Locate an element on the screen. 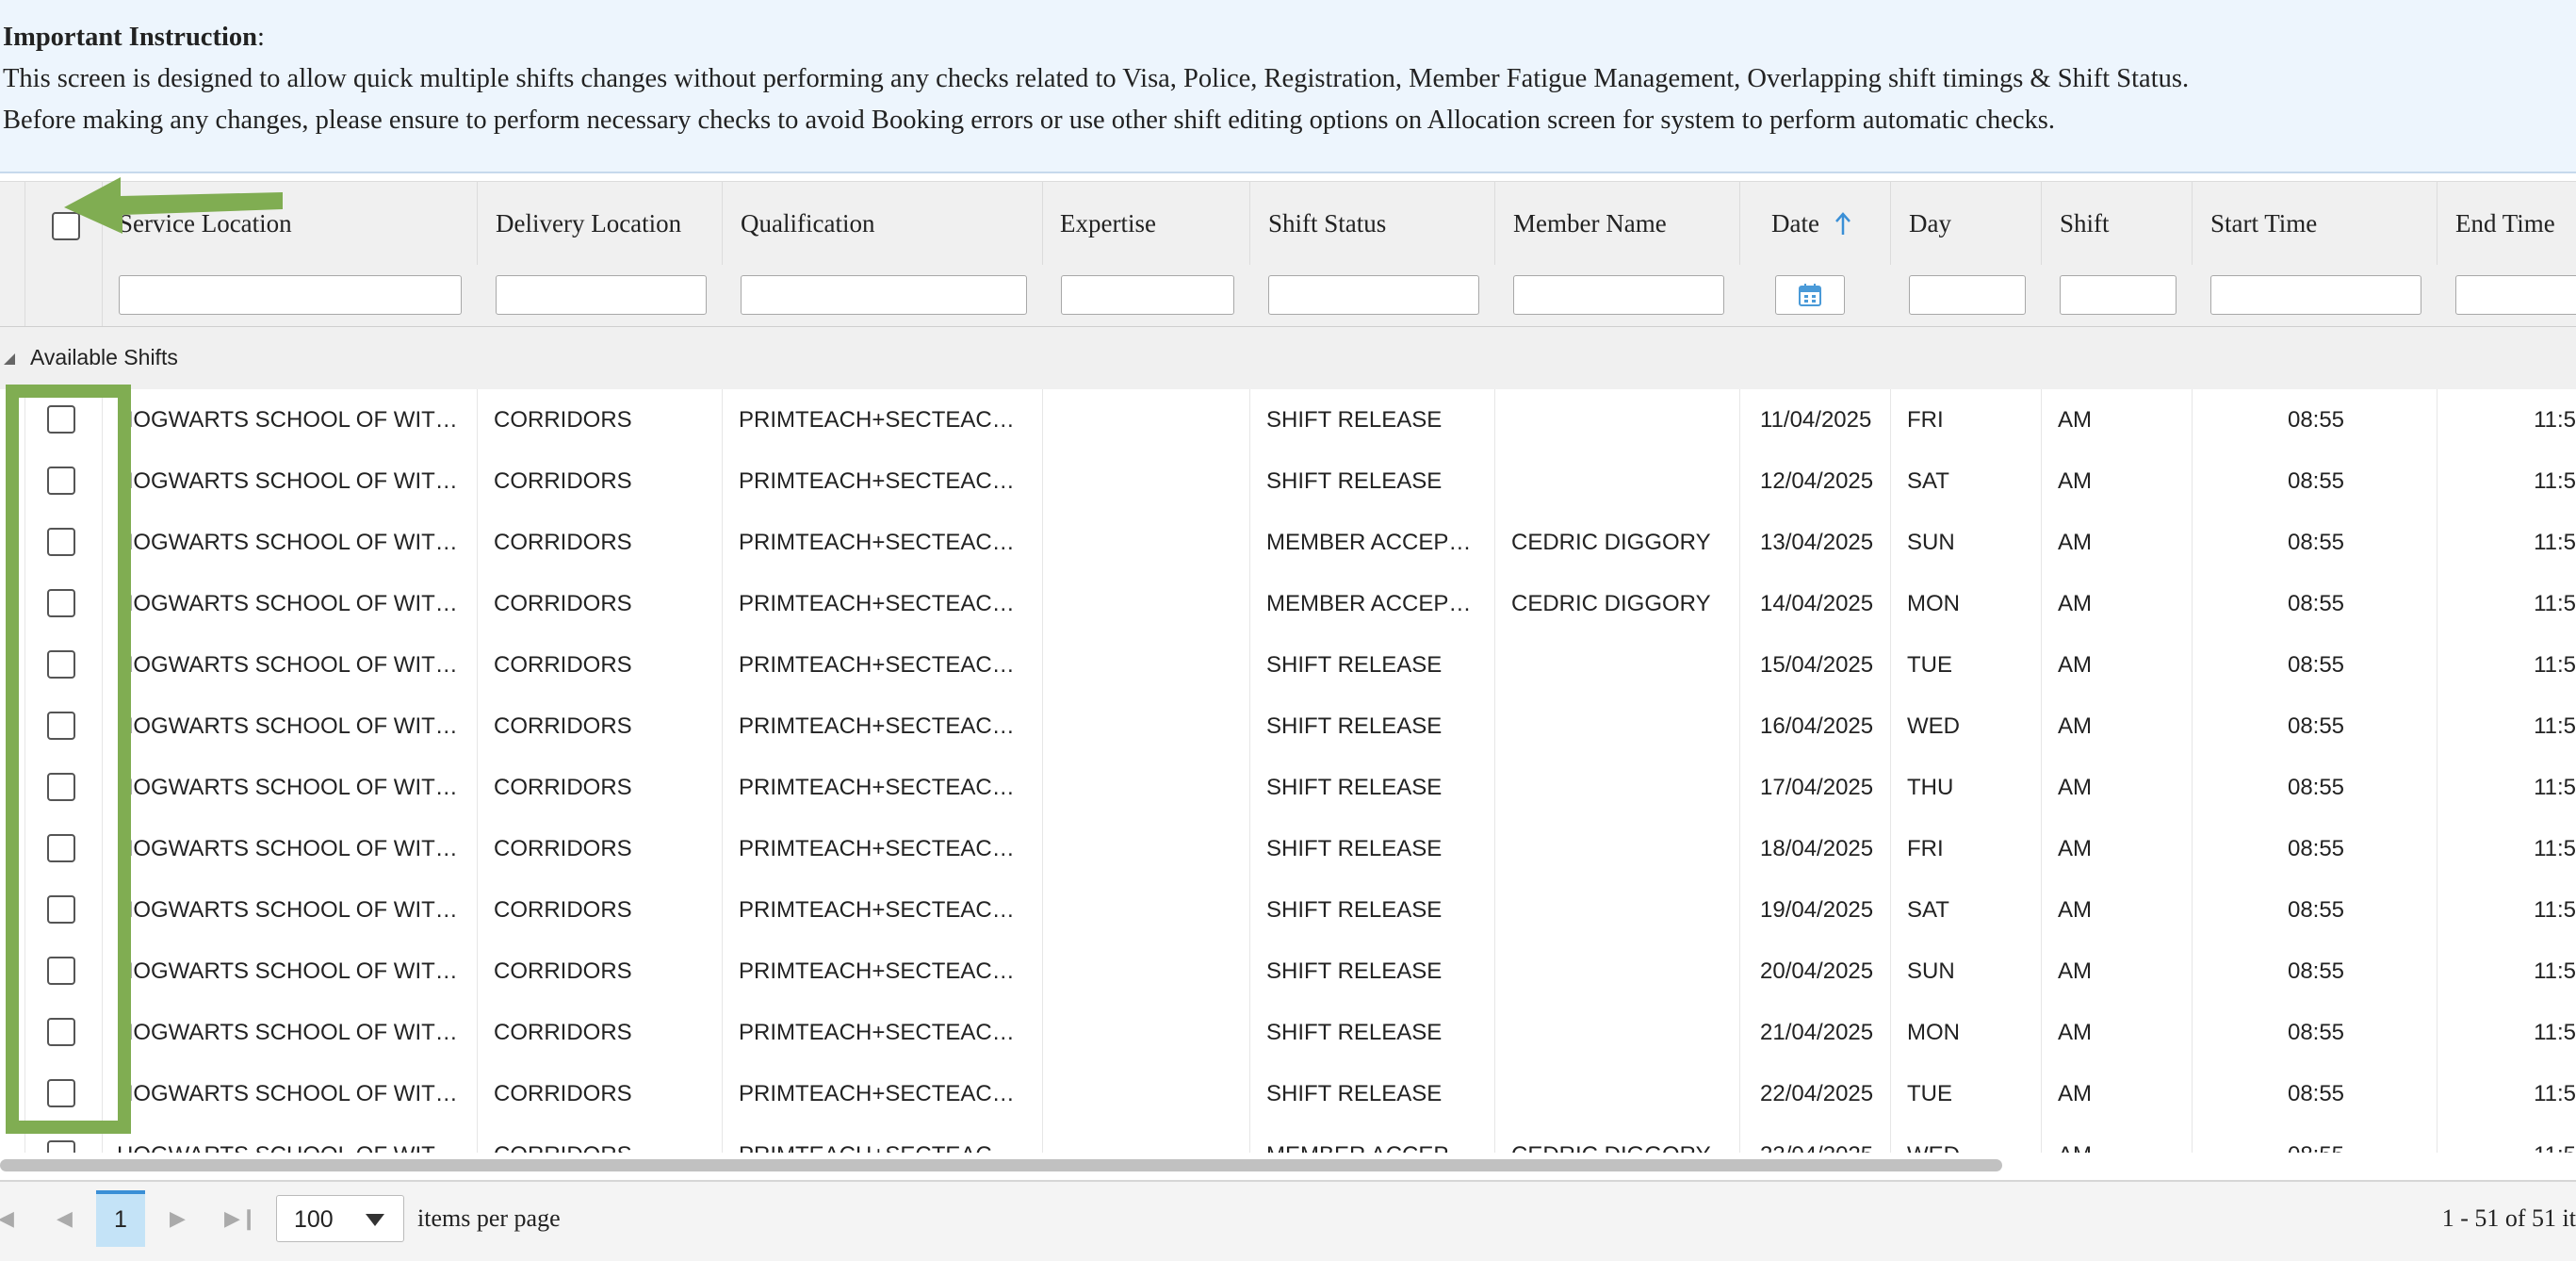 This screenshot has height=1261, width=2576. date-cell: 16/04/2025 is located at coordinates (1817, 726).